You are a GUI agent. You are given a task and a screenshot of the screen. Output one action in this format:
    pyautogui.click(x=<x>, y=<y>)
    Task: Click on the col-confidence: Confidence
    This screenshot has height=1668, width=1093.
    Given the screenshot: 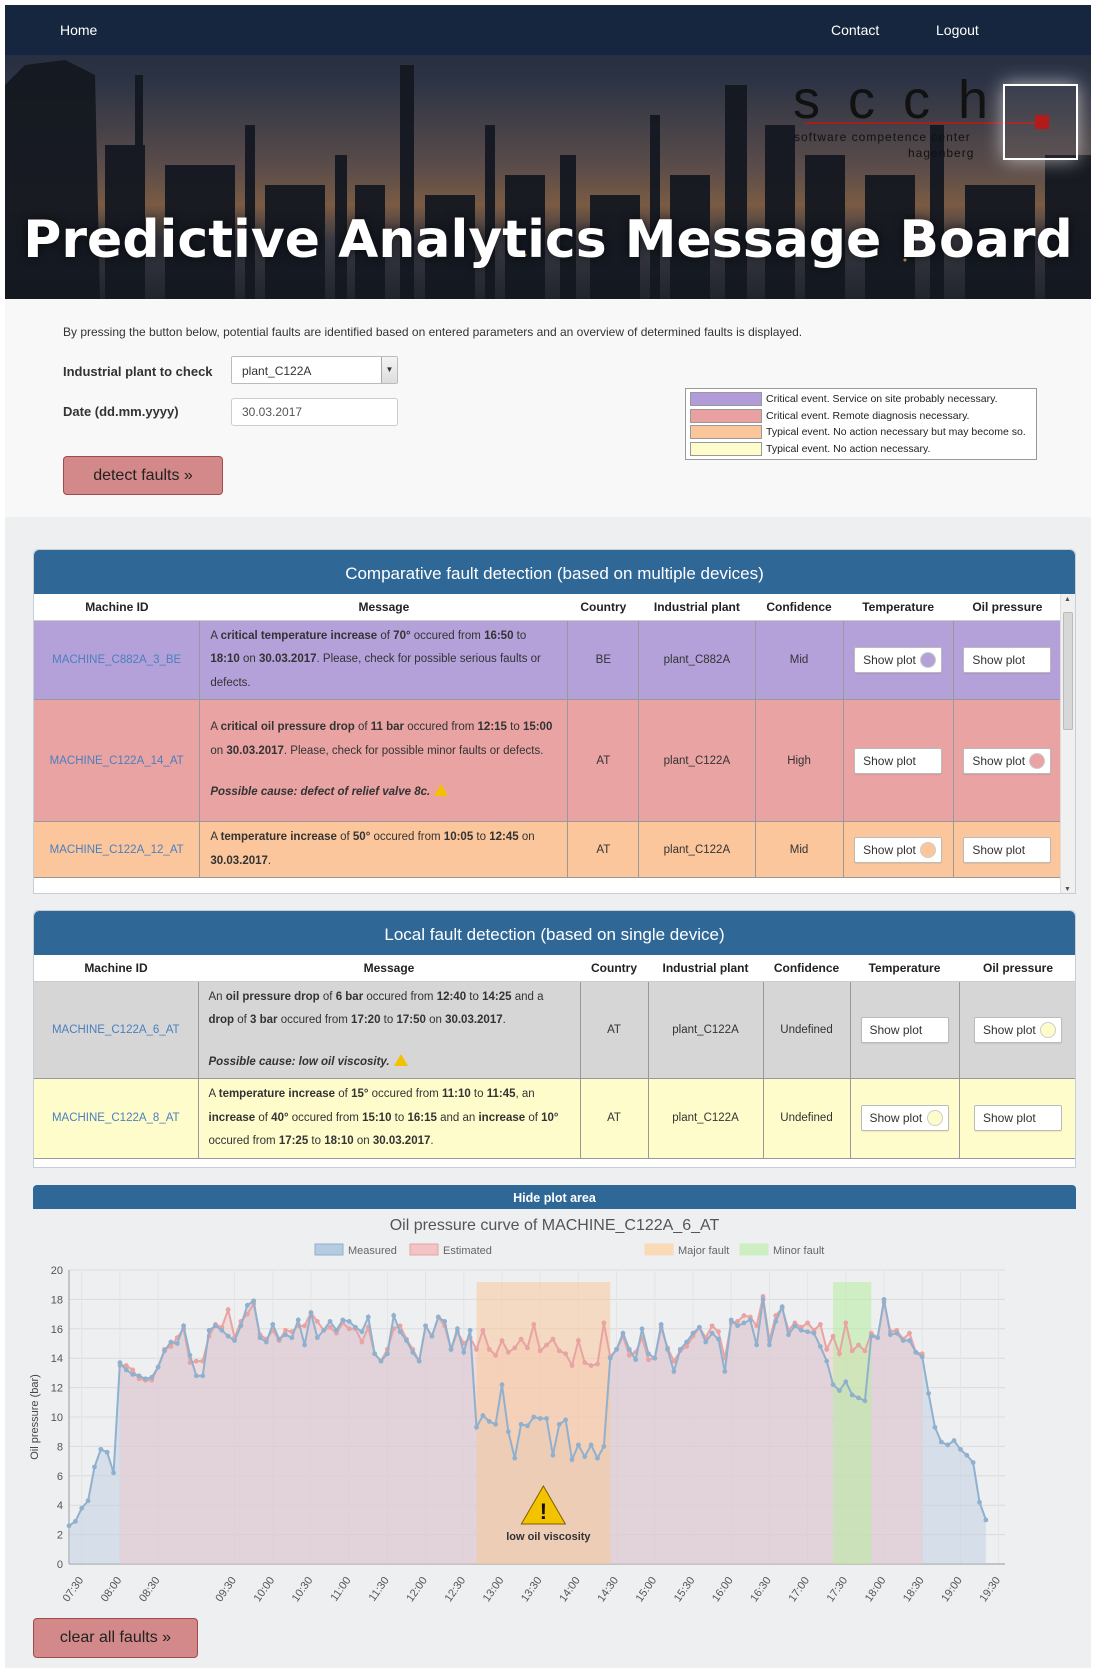 What is the action you would take?
    pyautogui.click(x=799, y=607)
    